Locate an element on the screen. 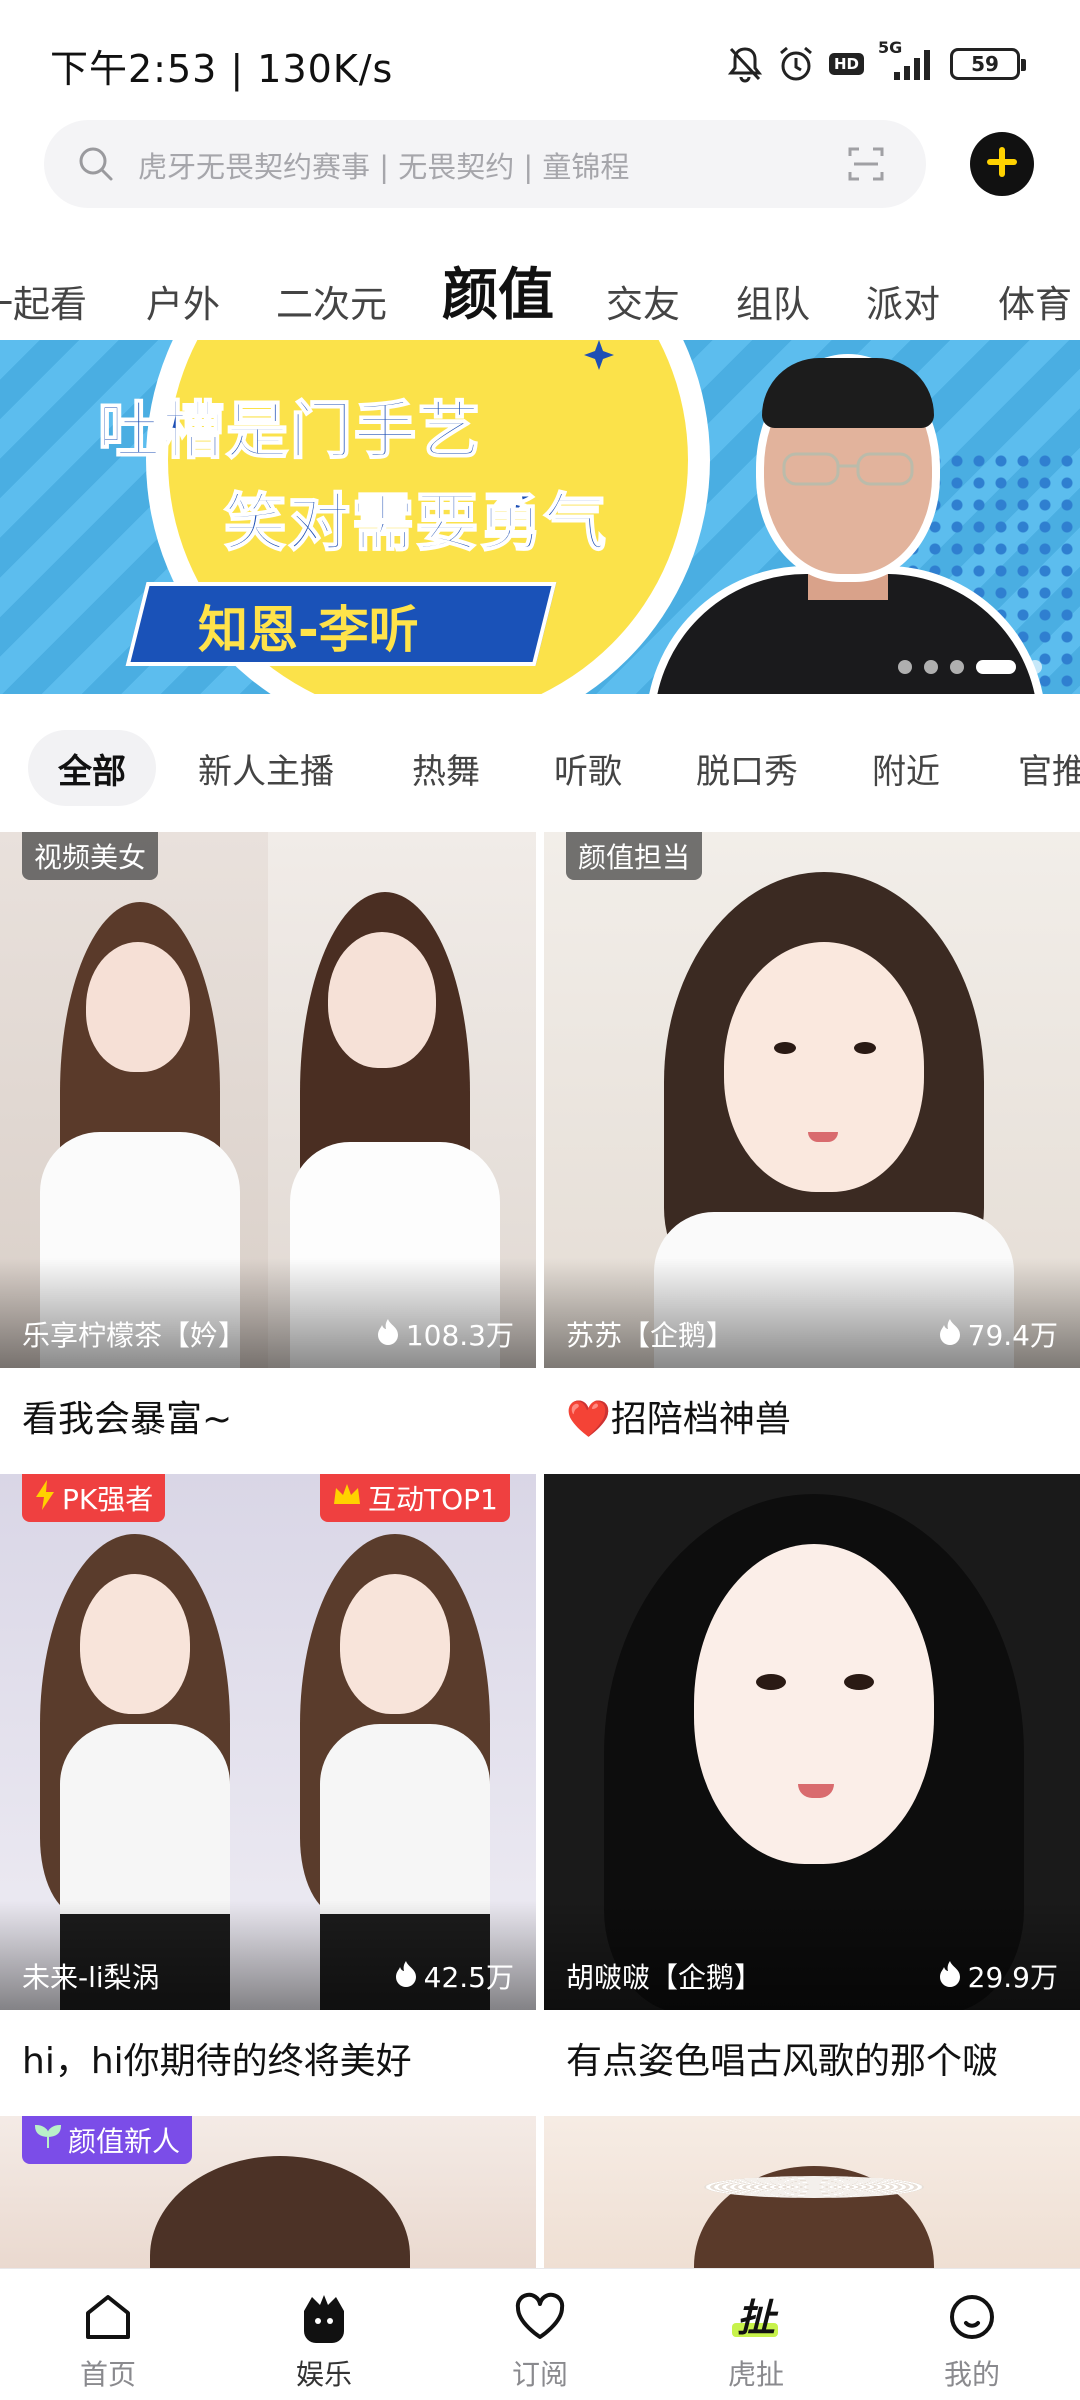  stream-thumbnail: PK强者 互动TOP1 未来-li梨涡 42.5万 is located at coordinates (268, 1742).